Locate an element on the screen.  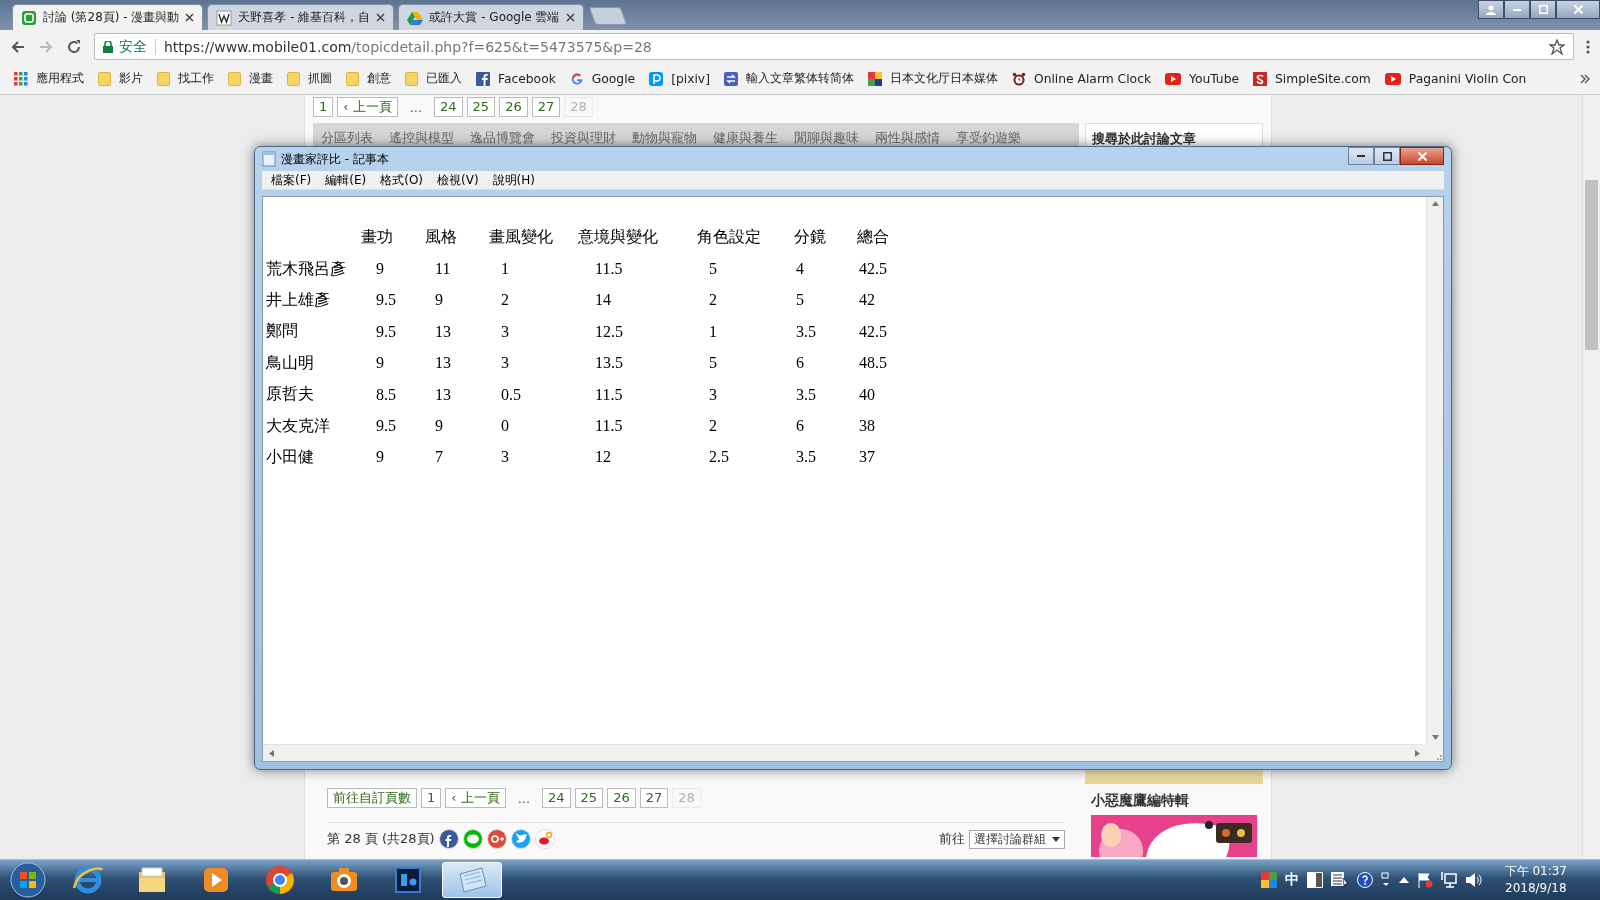
category-link: 兩性與感情 is located at coordinates (907, 138).